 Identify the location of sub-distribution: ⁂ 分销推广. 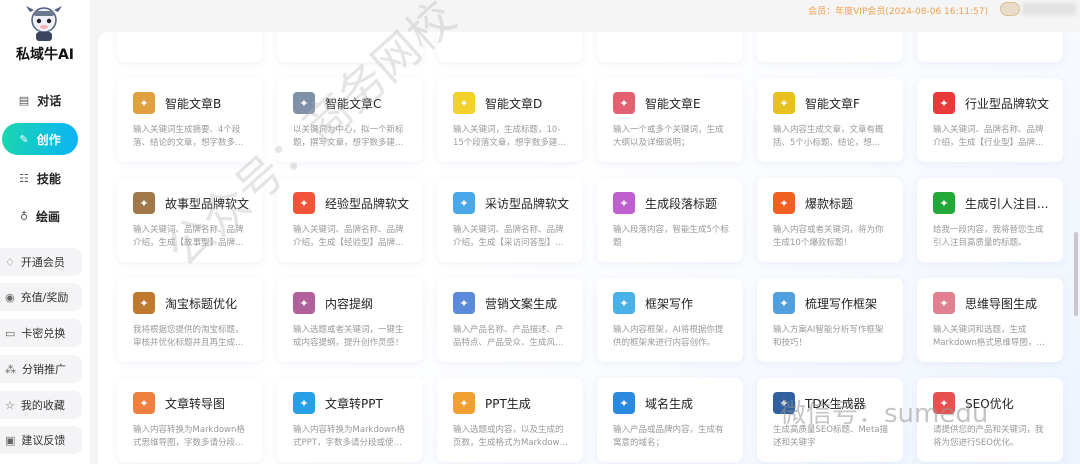
(41, 369).